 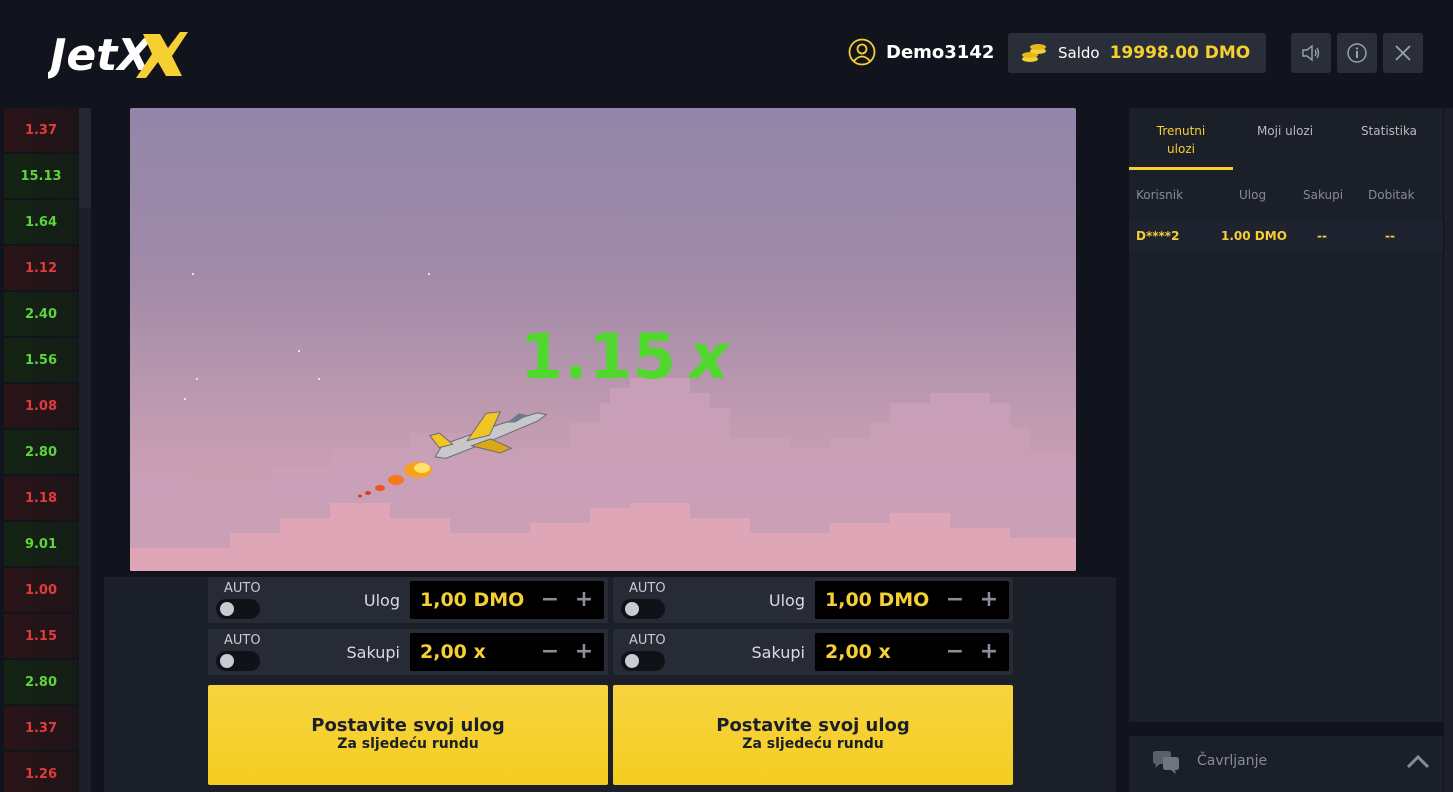 I want to click on bet1-cashout-minus-button: −, so click(x=550, y=652).